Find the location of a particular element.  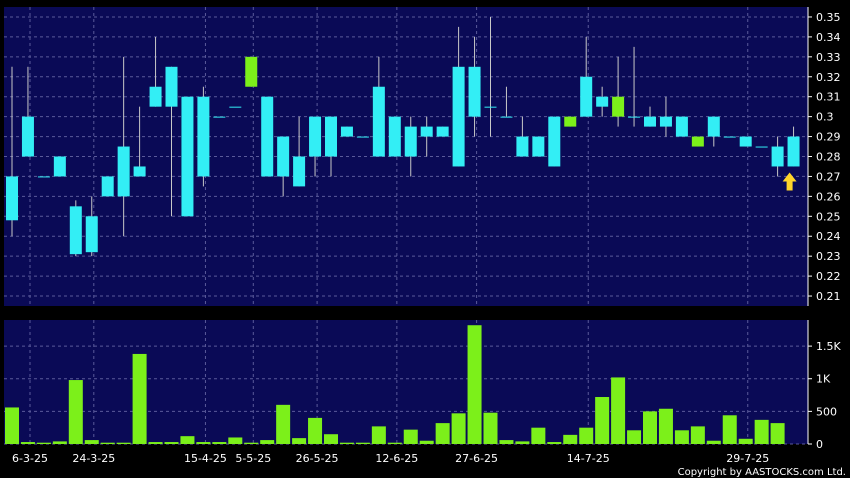

x-tick-label: 12-6-25 is located at coordinates (396, 458).